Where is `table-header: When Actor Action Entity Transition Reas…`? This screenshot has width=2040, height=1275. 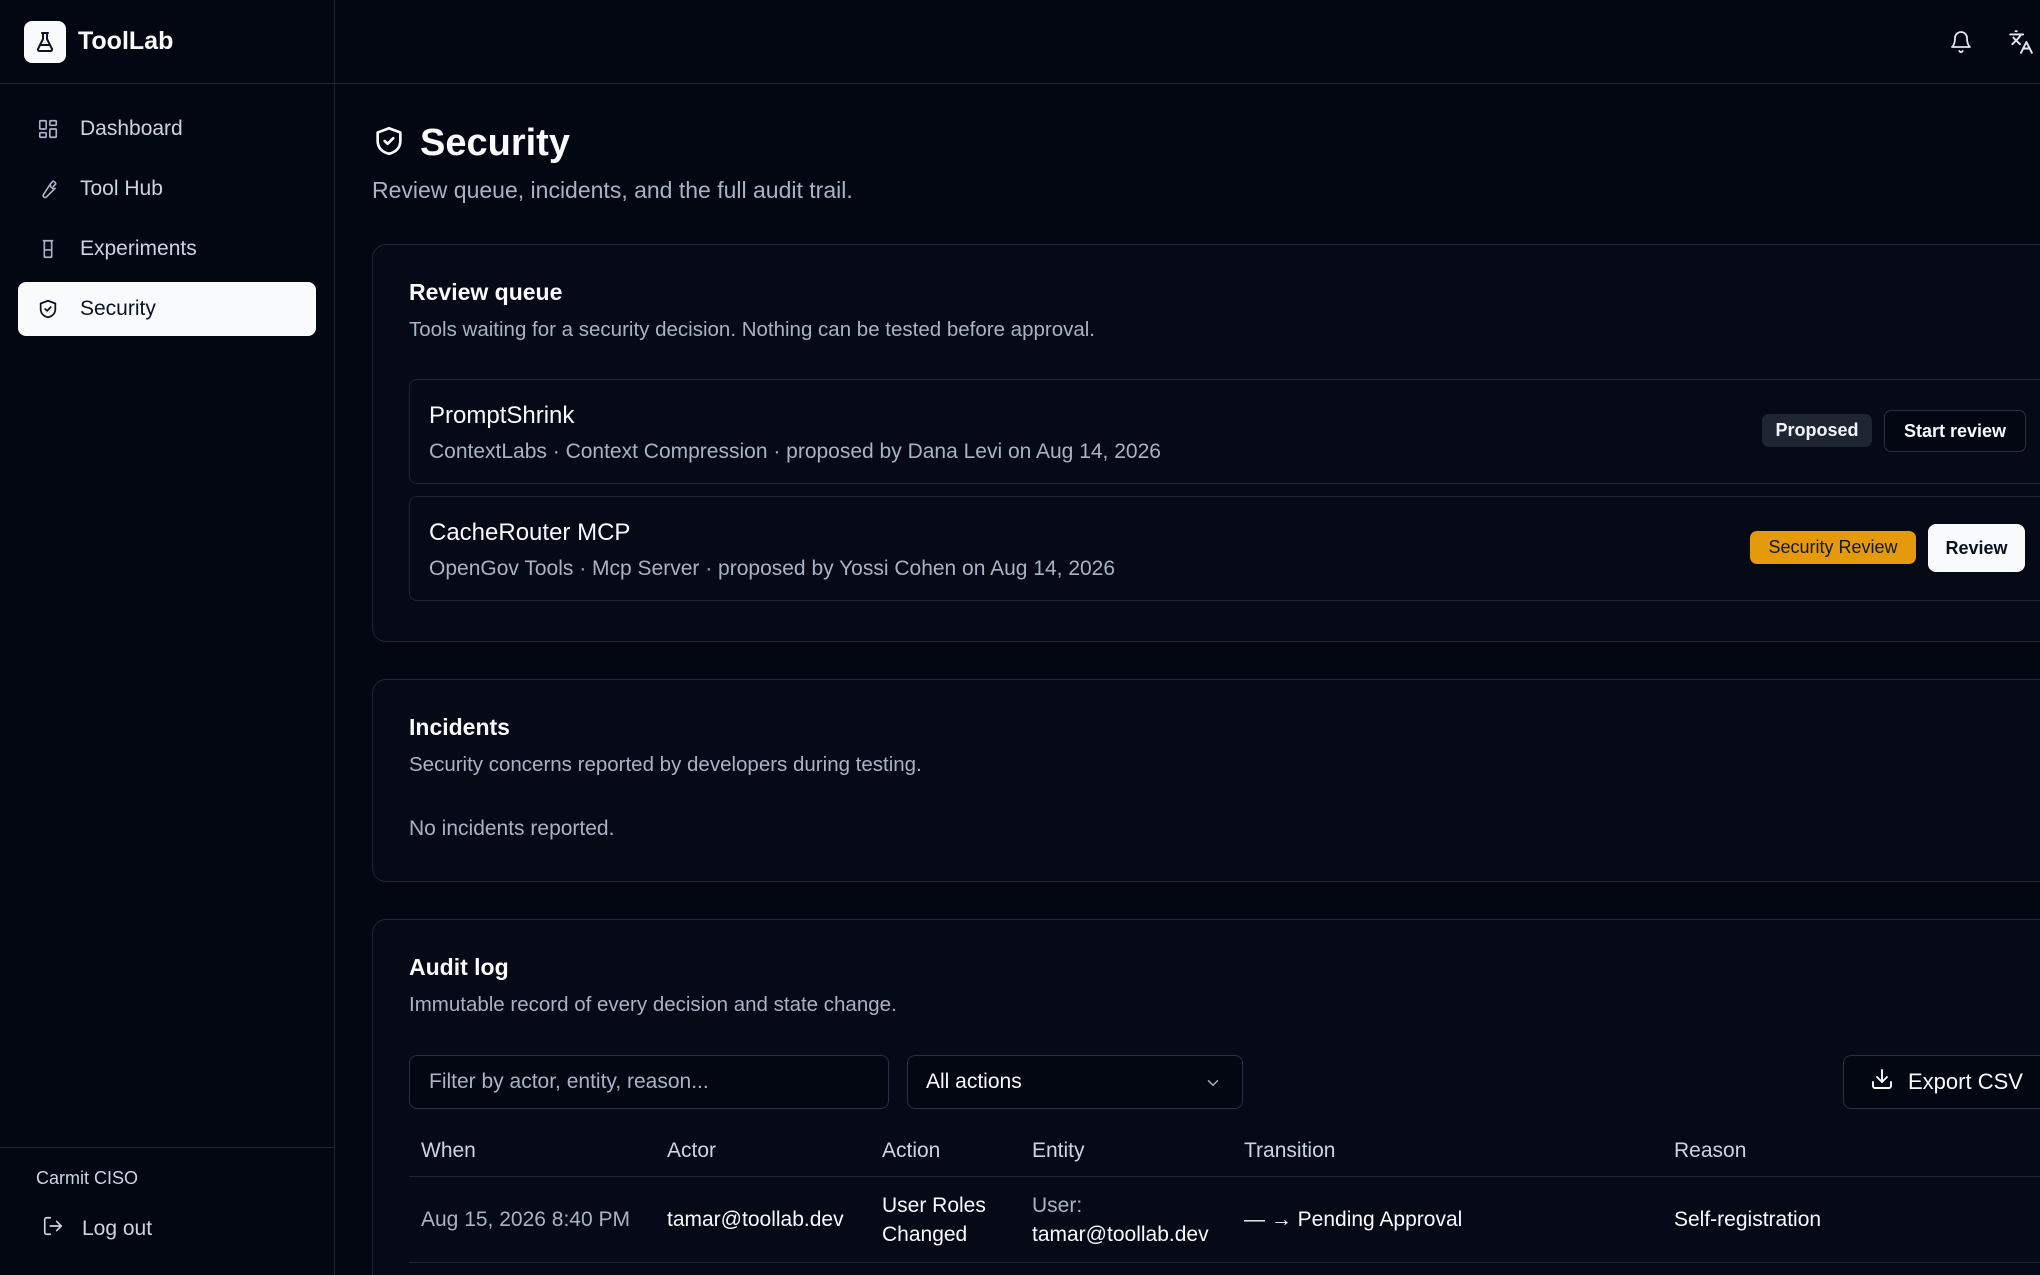 table-header: When Actor Action Entity Transition Reas… is located at coordinates (1224, 1151).